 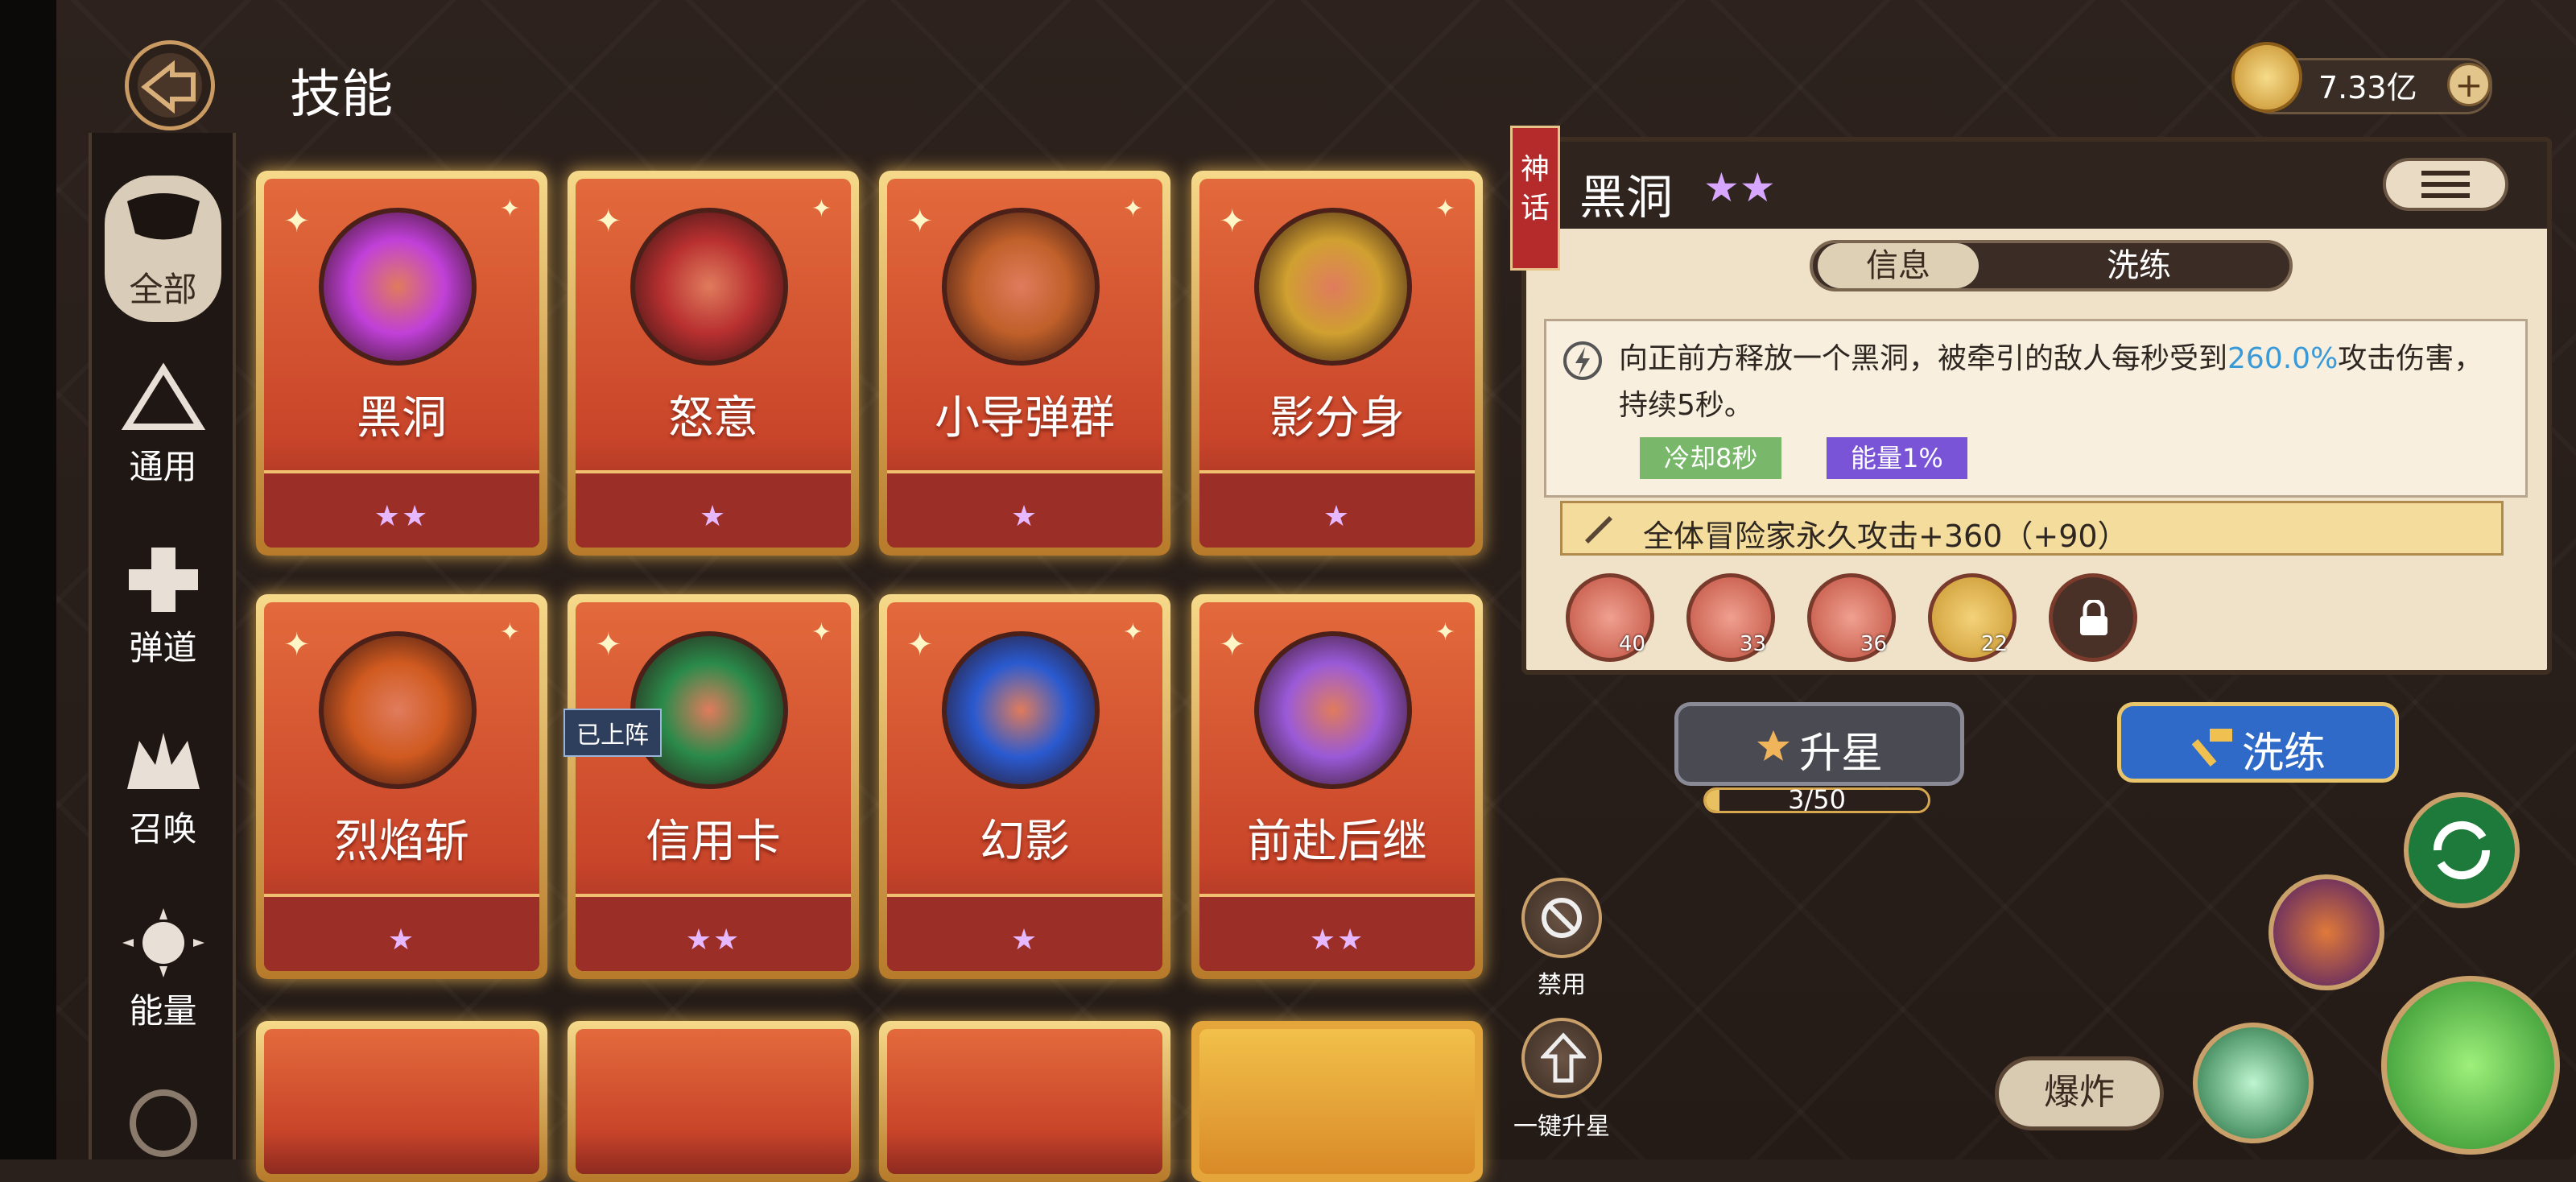 I want to click on skill-card: ✦ ✦ 黑洞 ★★, so click(x=401, y=363).